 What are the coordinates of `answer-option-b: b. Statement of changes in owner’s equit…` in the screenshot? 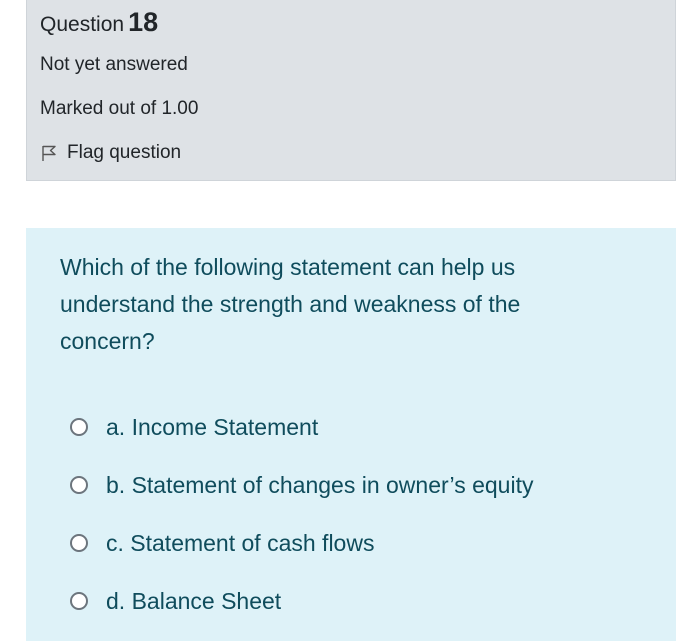 It's located at (360, 485).